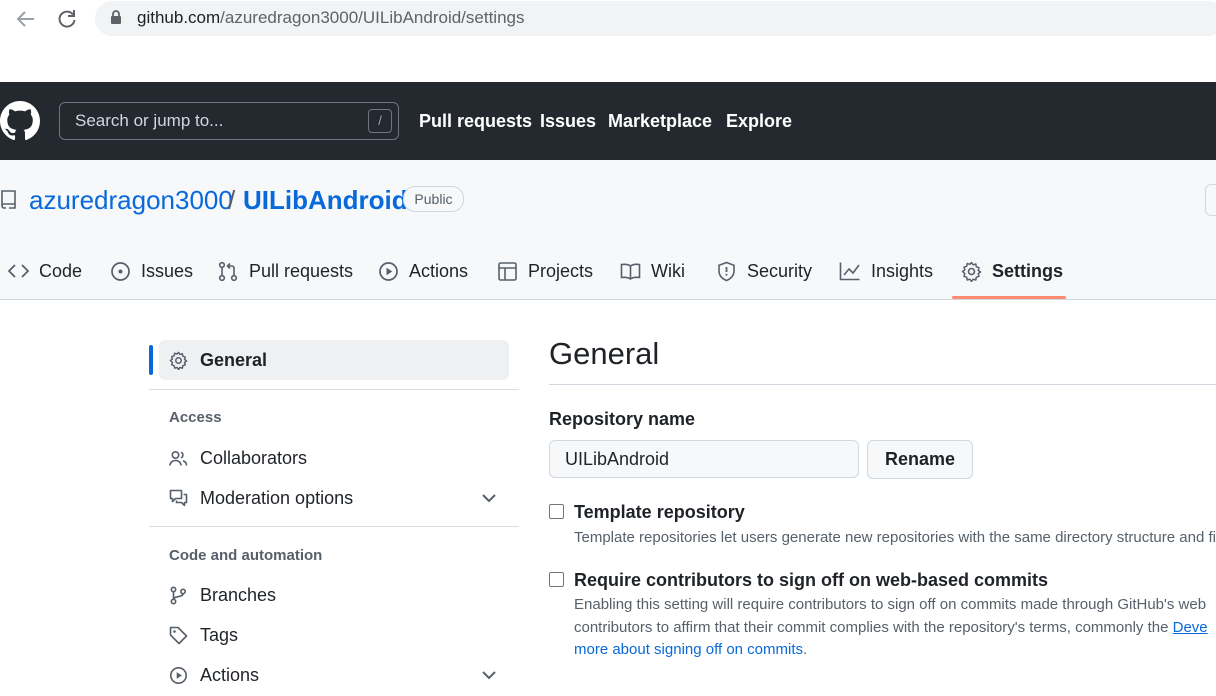 Image resolution: width=1216 pixels, height=696 pixels. Describe the element at coordinates (238, 594) in the screenshot. I see `sidebar-item-label: Branches` at that location.